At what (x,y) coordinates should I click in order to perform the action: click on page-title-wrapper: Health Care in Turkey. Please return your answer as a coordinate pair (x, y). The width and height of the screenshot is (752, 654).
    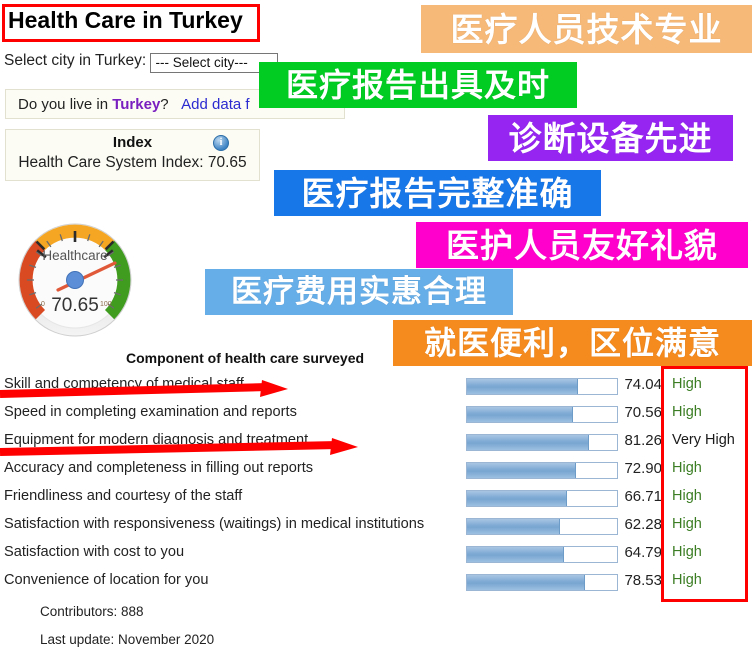
    Looking at the image, I should click on (127, 22).